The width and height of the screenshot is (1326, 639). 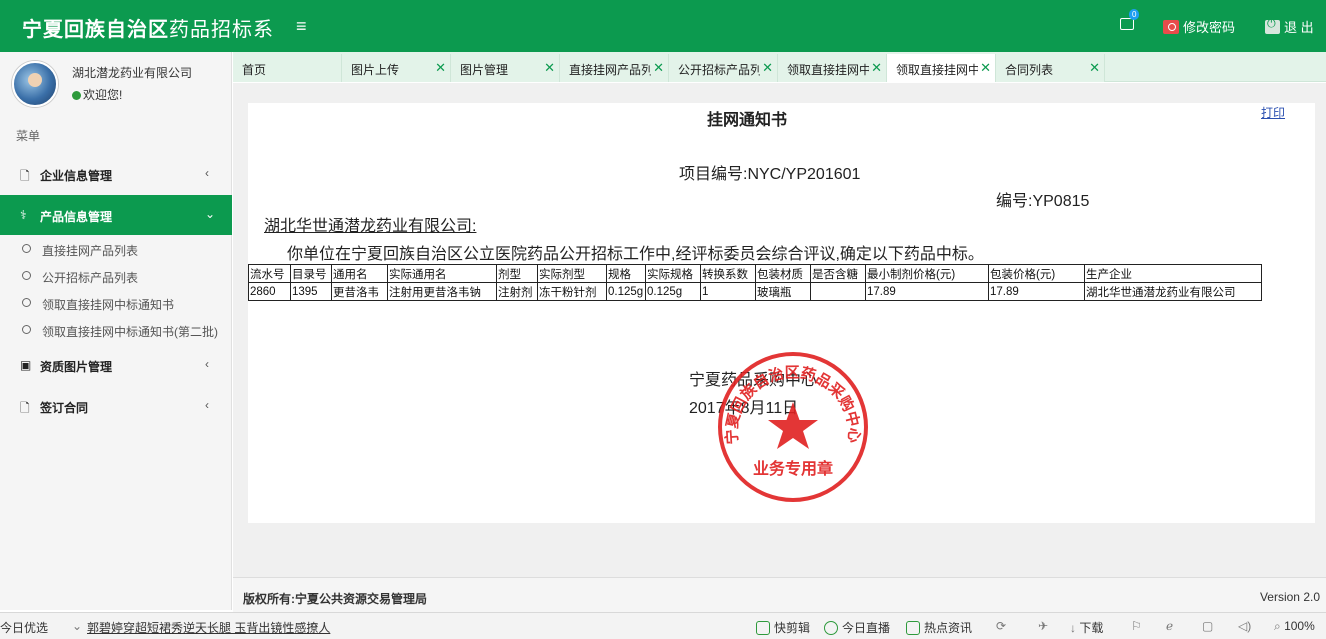 I want to click on tab-home: 首页, so click(x=287, y=68).